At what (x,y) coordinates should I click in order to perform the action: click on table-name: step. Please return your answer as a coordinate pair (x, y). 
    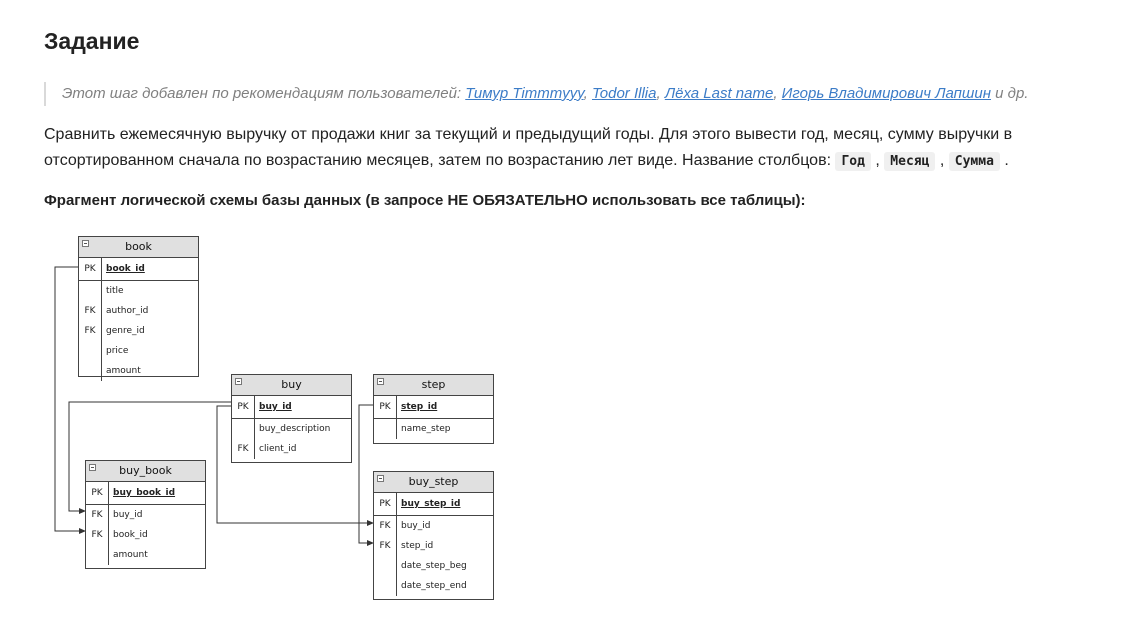
    Looking at the image, I should click on (433, 384).